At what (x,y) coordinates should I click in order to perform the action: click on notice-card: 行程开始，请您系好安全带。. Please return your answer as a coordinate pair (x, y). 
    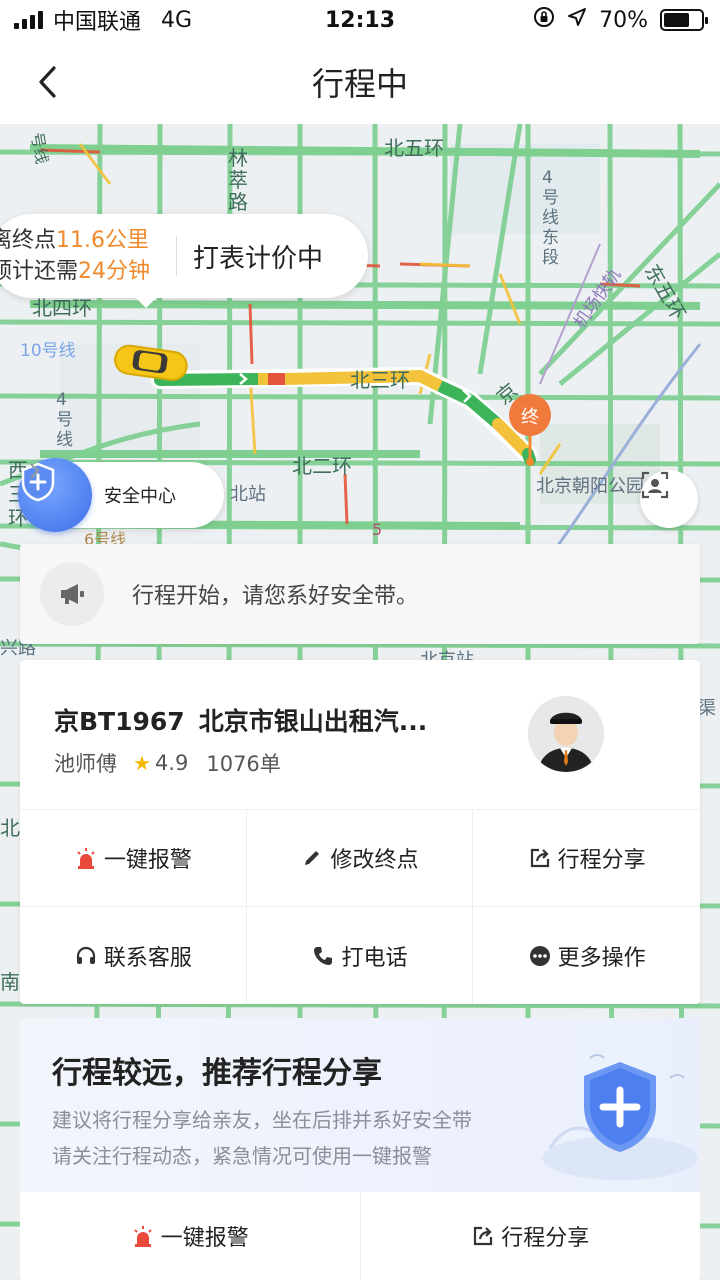
    Looking at the image, I should click on (360, 594).